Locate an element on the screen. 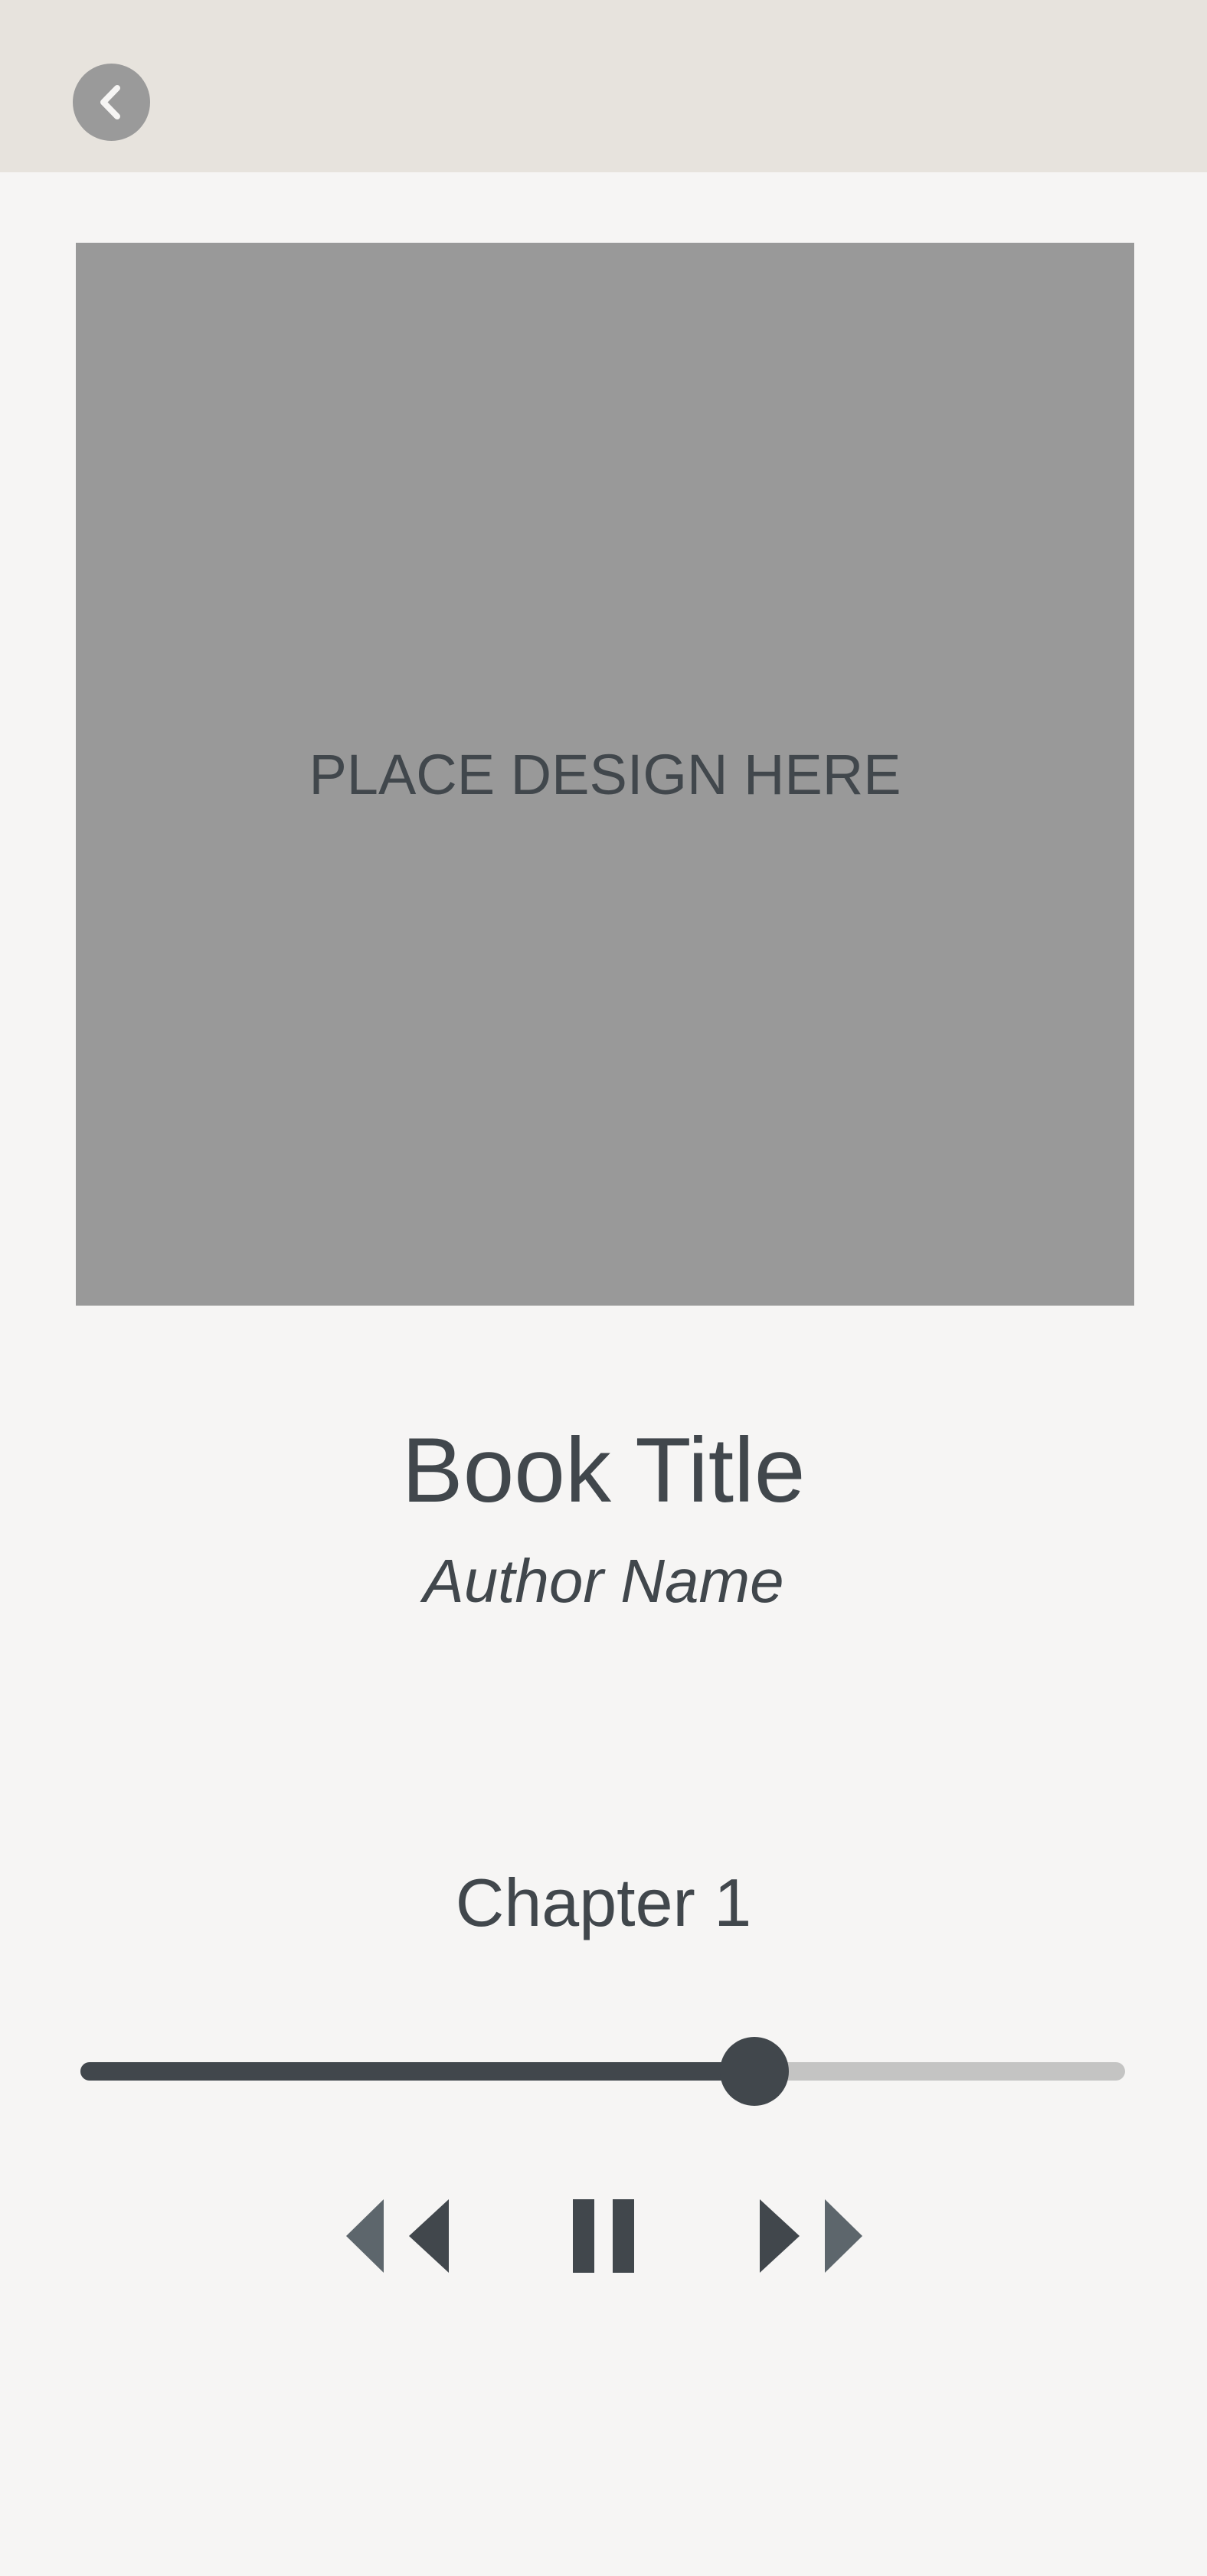  rewind-button is located at coordinates (398, 2236).